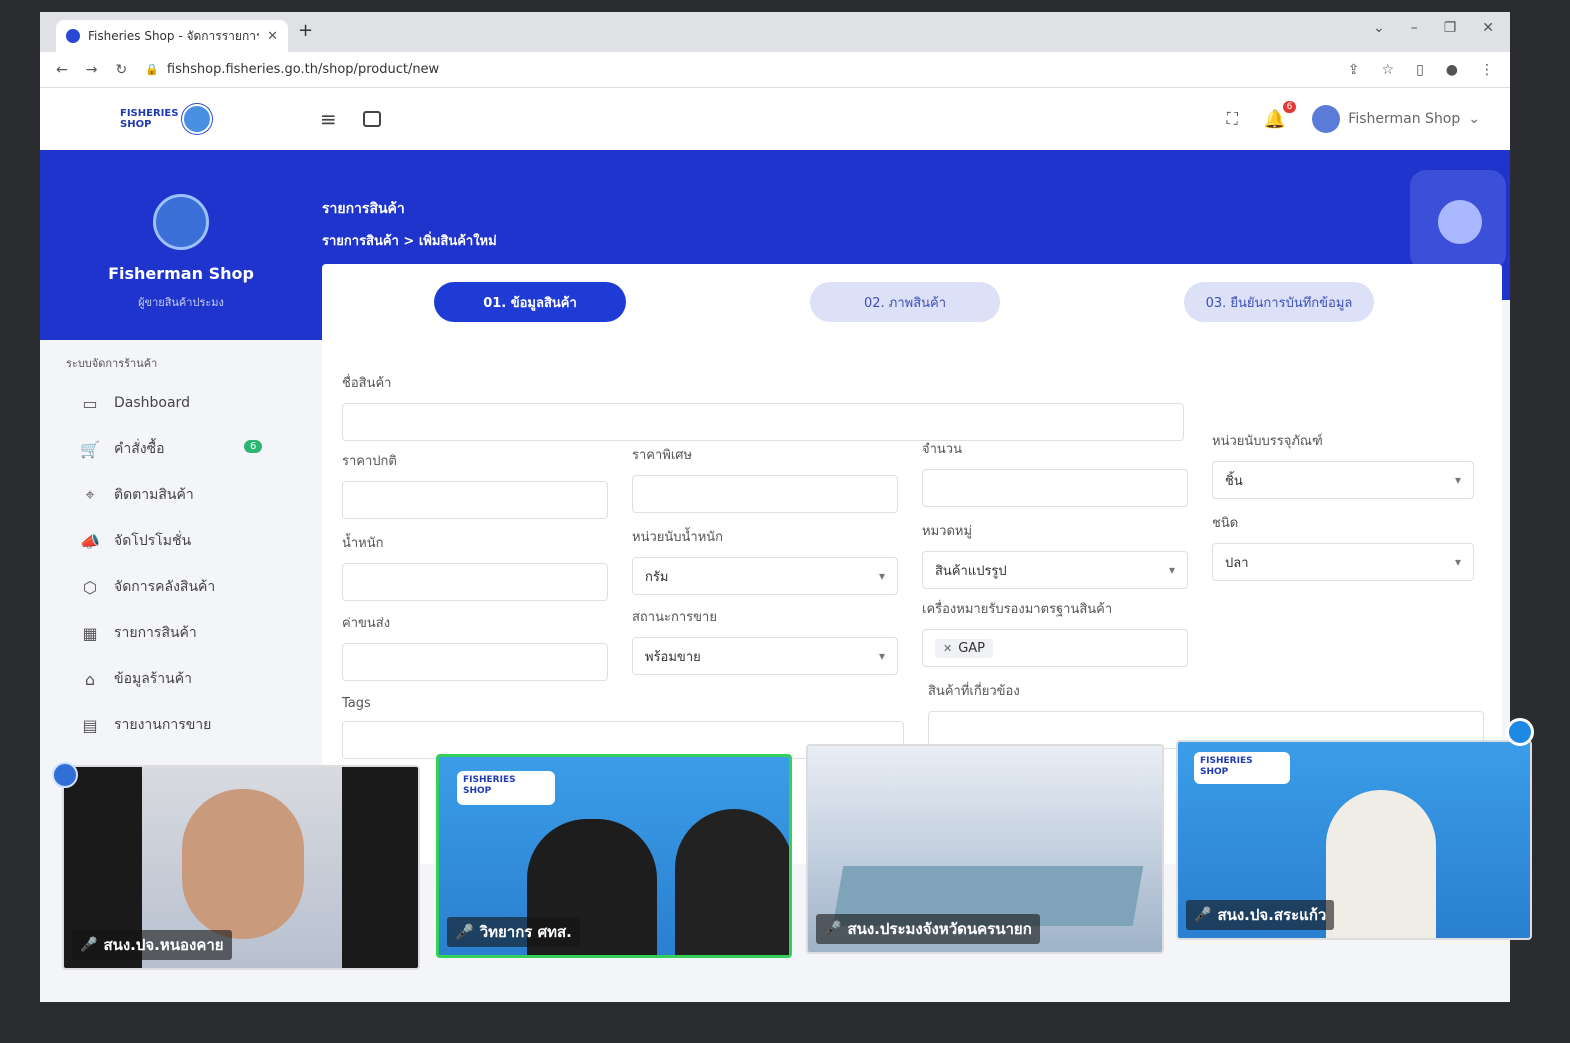  What do you see at coordinates (92, 70) in the screenshot?
I see `forward-icon: →` at bounding box center [92, 70].